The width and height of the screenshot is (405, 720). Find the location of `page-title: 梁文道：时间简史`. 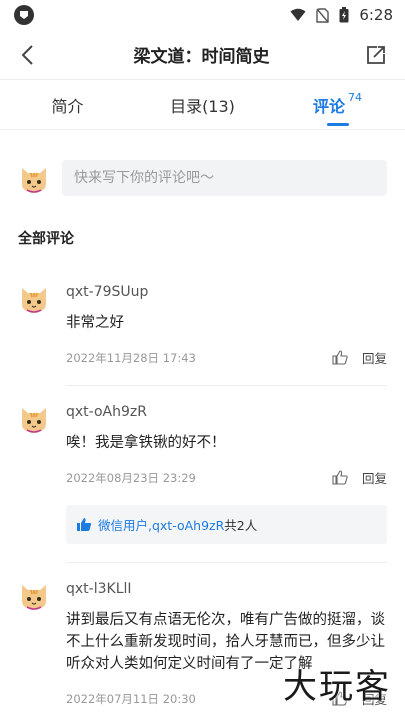

page-title: 梁文道：时间简史 is located at coordinates (201, 57).